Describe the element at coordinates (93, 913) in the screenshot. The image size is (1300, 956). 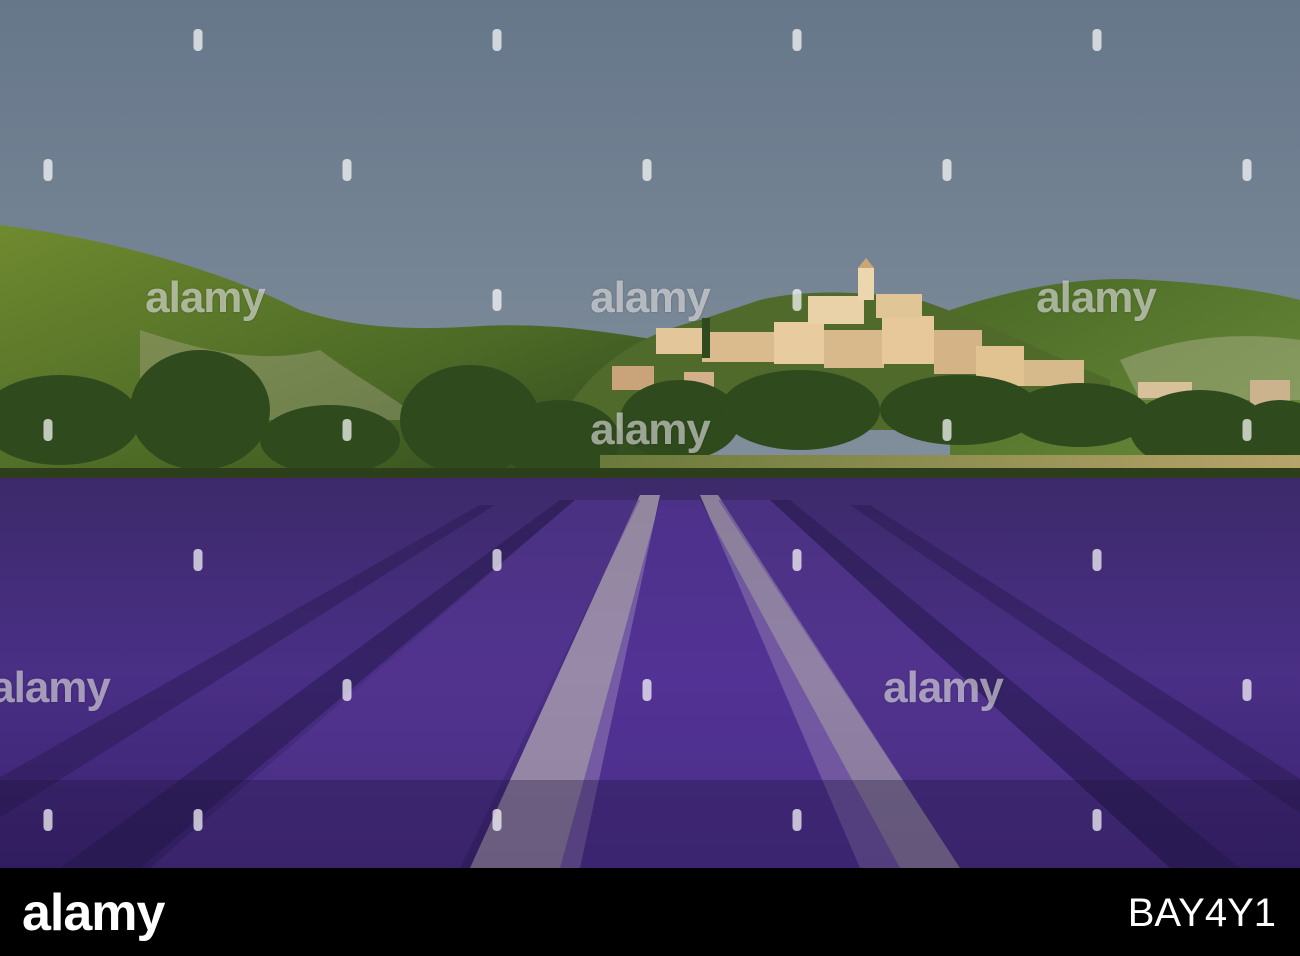
I see `brand-logo: alamy` at that location.